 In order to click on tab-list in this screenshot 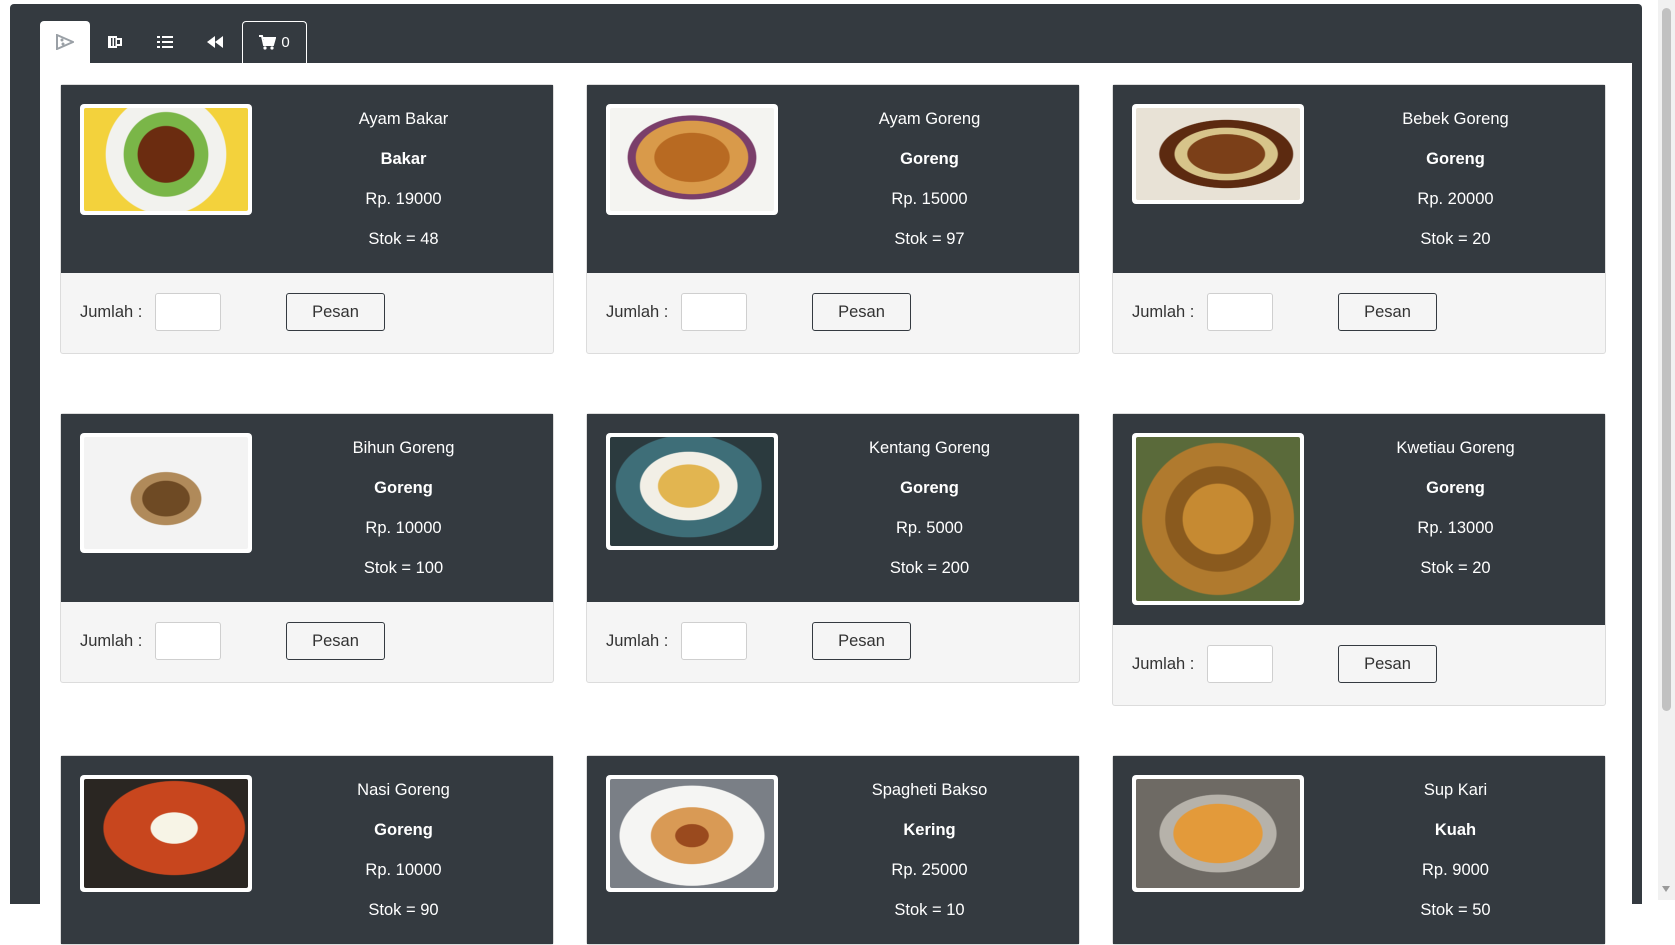, I will do `click(165, 42)`.